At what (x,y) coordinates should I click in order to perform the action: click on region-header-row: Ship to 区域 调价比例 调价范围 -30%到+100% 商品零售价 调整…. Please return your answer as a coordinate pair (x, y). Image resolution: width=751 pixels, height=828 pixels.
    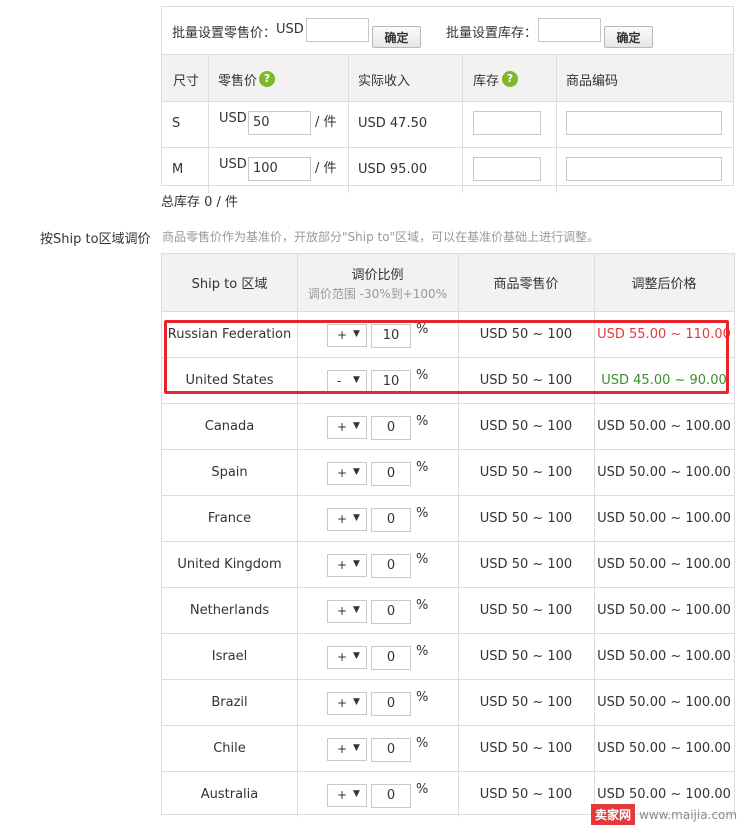
    Looking at the image, I should click on (448, 282).